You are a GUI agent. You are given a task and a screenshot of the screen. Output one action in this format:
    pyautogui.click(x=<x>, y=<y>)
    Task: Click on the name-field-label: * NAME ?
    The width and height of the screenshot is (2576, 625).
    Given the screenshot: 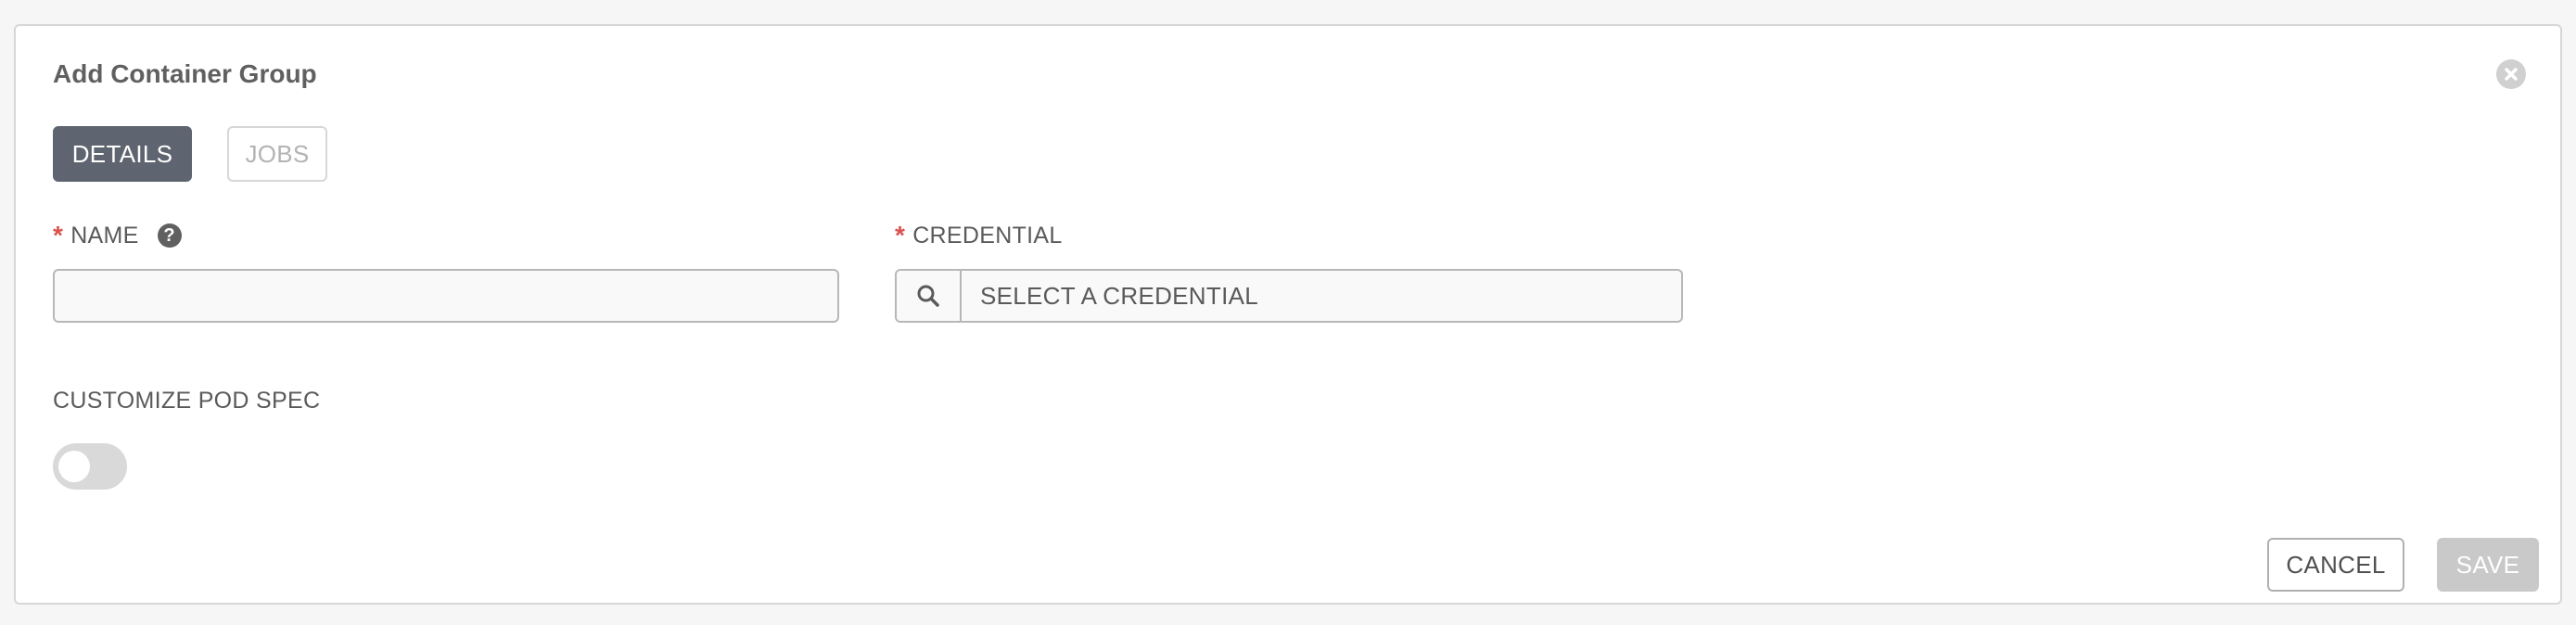 What is the action you would take?
    pyautogui.click(x=118, y=236)
    